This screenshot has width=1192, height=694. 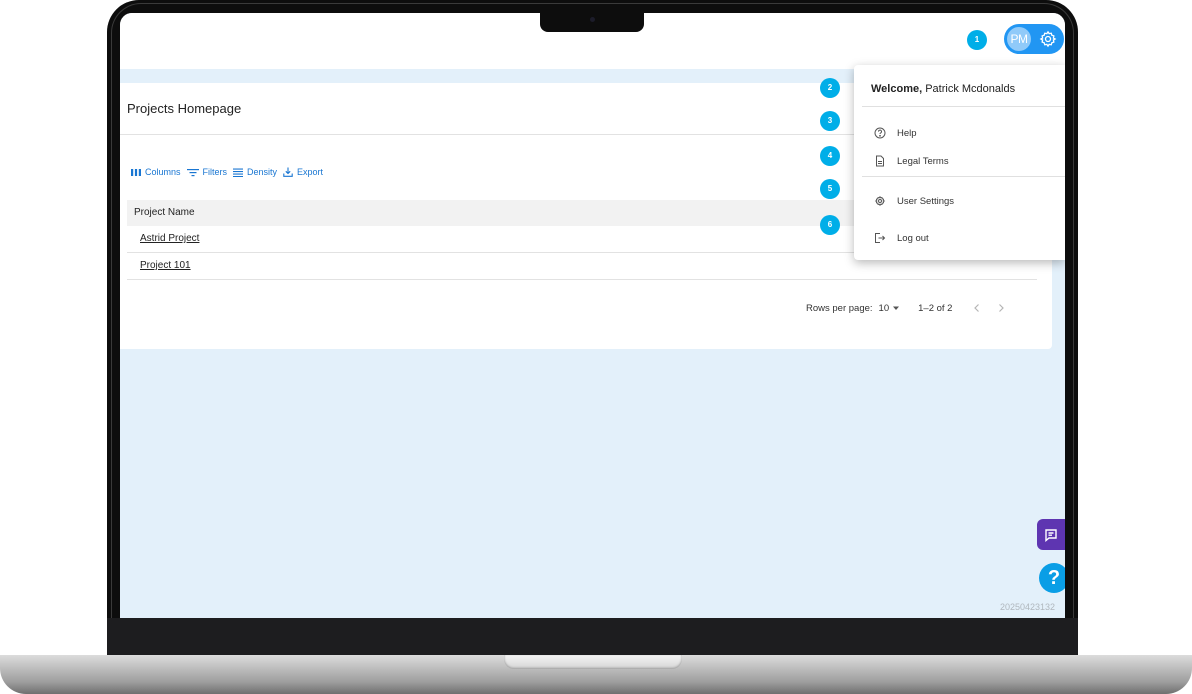 I want to click on columns-icon, so click(x=136, y=172).